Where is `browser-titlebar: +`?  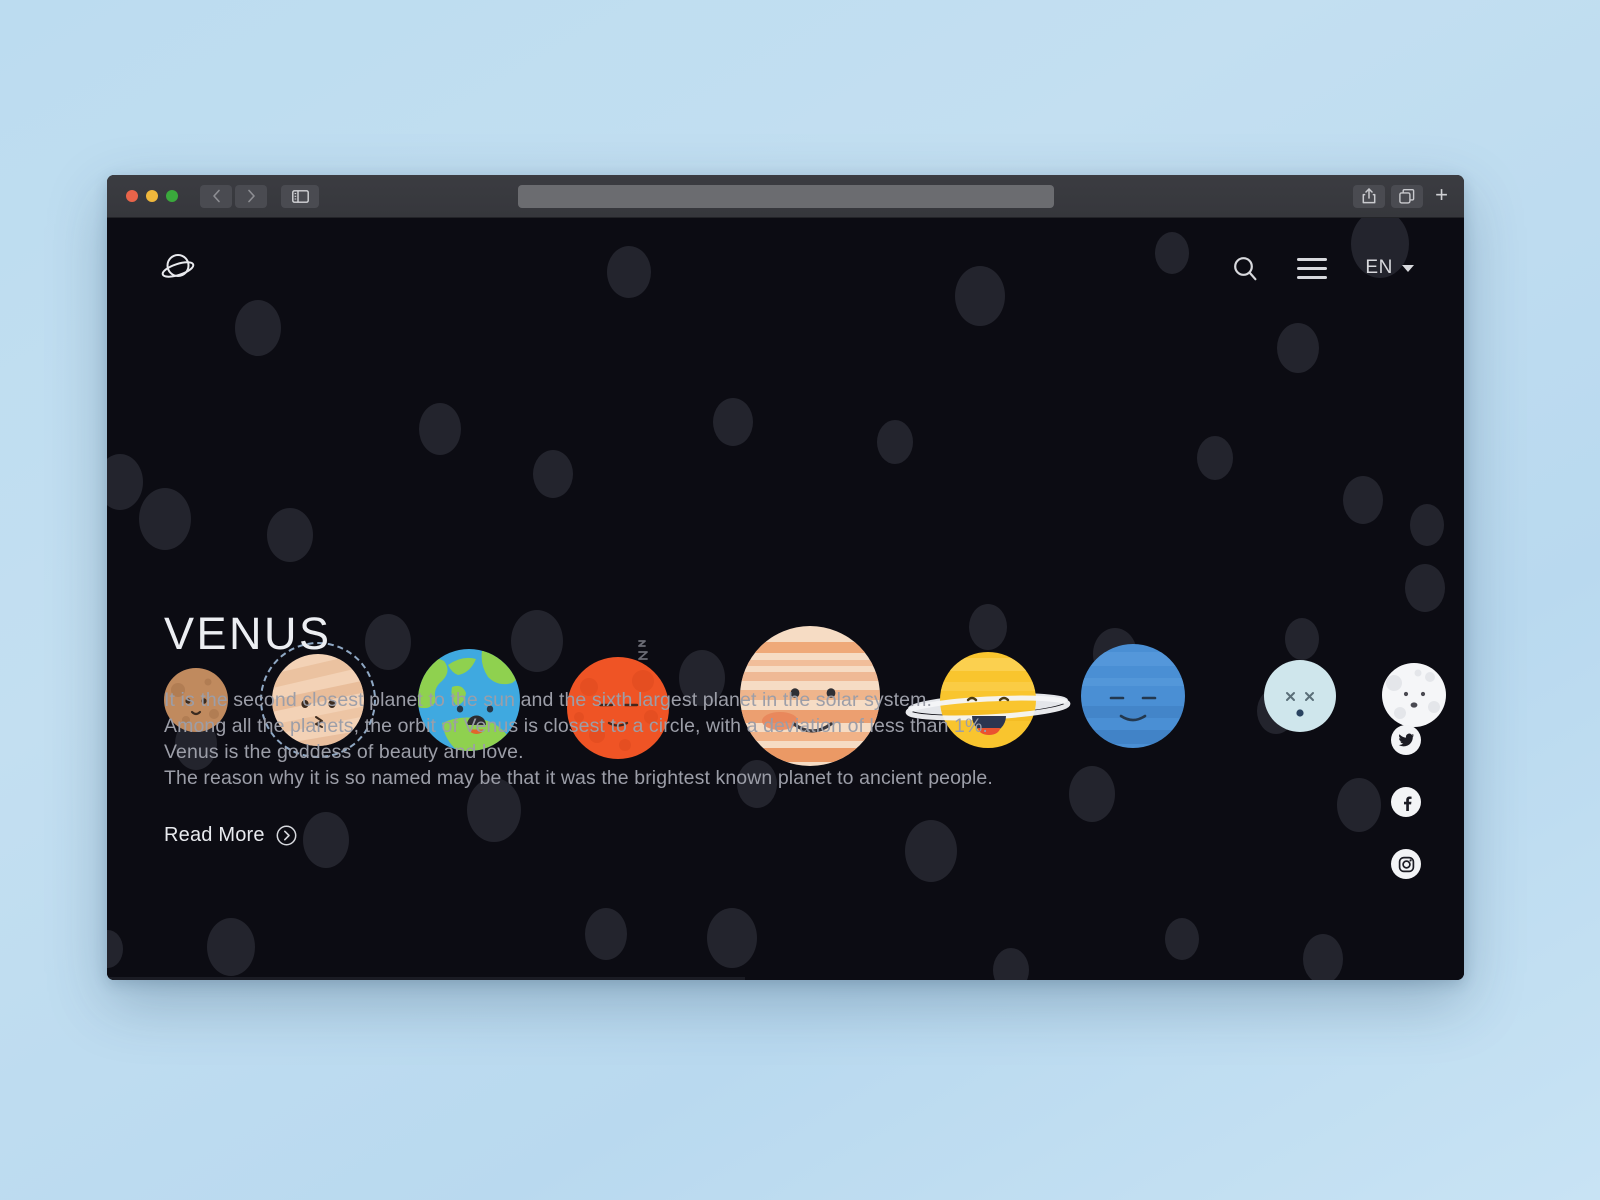
browser-titlebar: + is located at coordinates (785, 196).